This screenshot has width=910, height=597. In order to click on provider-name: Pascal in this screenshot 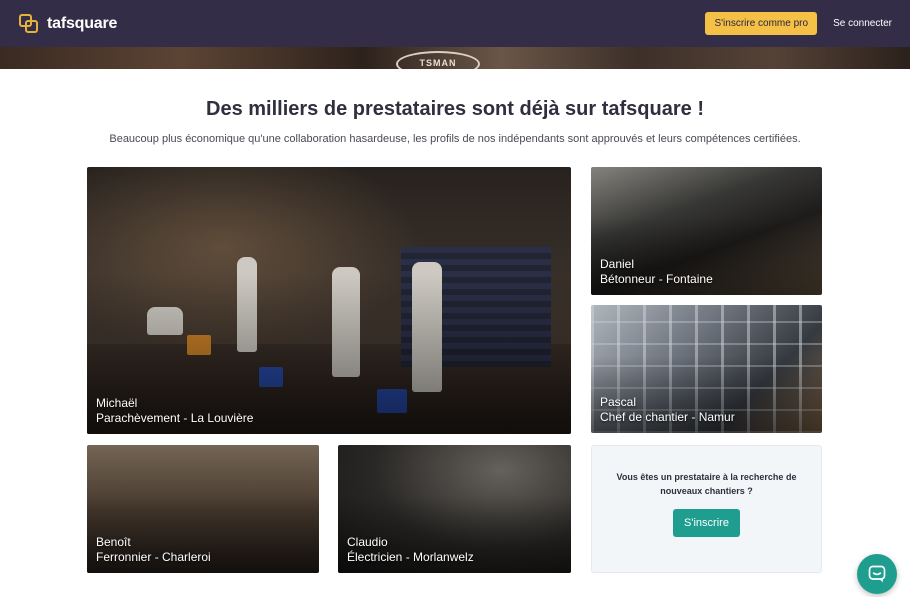, I will do `click(618, 402)`.